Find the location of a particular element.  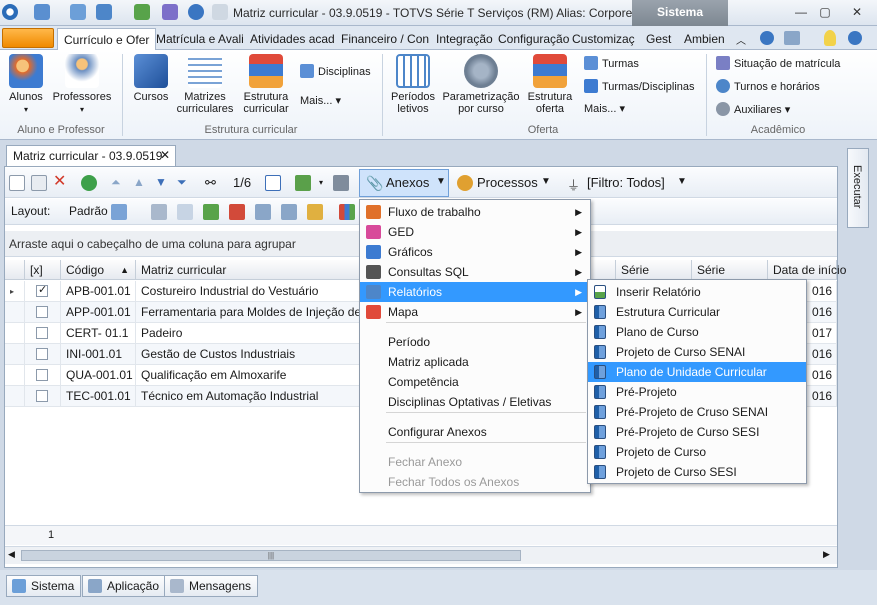

grid-view-icon is located at coordinates (273, 183).